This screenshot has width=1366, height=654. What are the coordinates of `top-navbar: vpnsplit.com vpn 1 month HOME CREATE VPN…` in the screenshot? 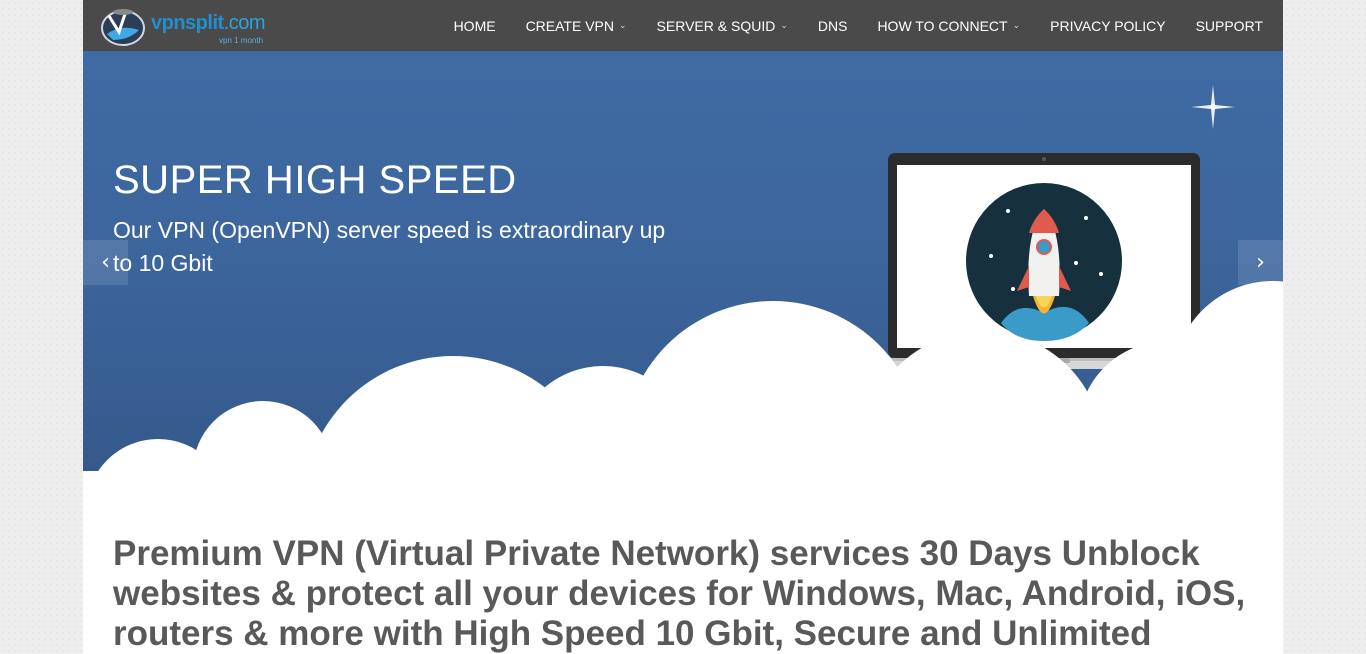 It's located at (683, 25).